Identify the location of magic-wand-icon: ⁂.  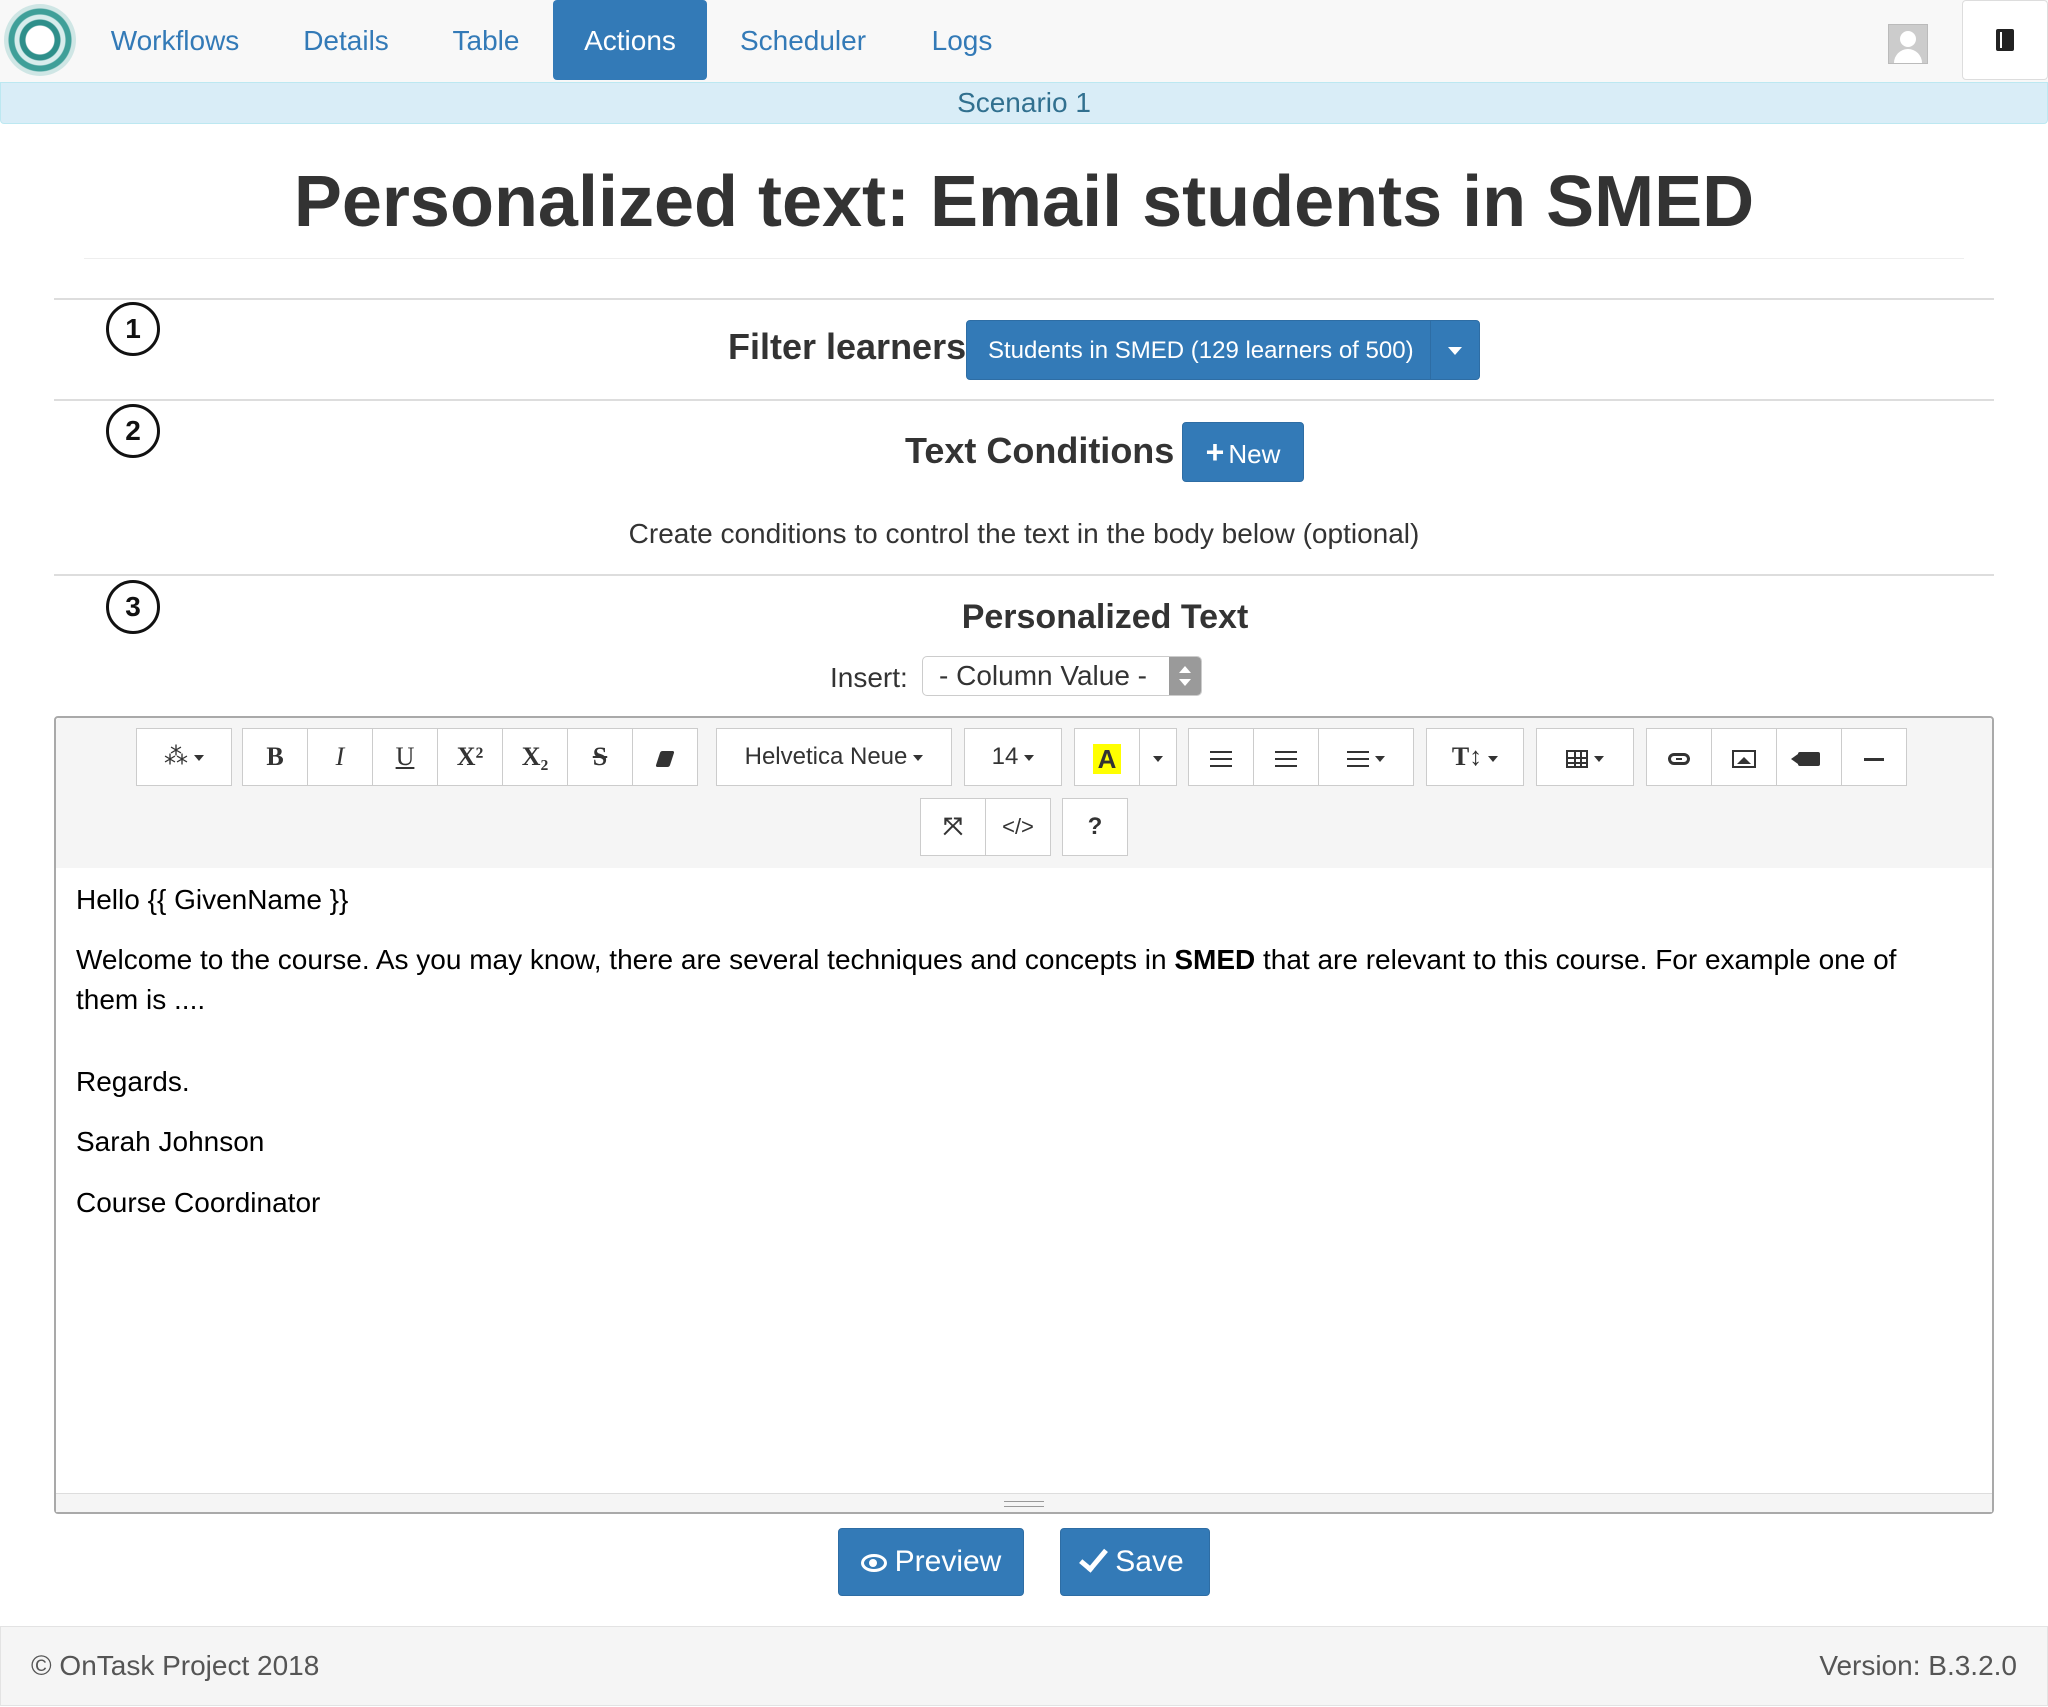
(176, 756).